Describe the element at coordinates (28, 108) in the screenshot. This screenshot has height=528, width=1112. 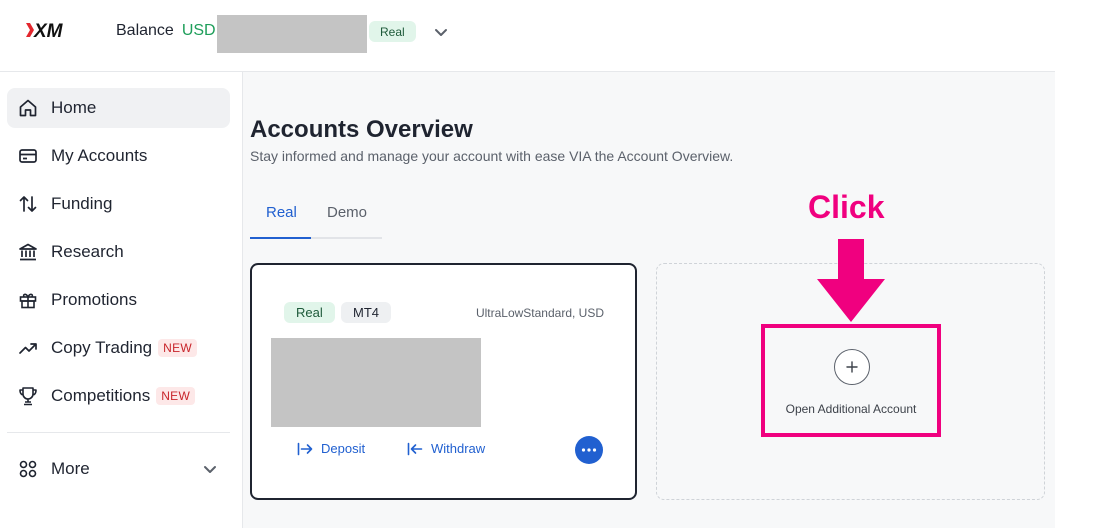
I see `home-icon` at that location.